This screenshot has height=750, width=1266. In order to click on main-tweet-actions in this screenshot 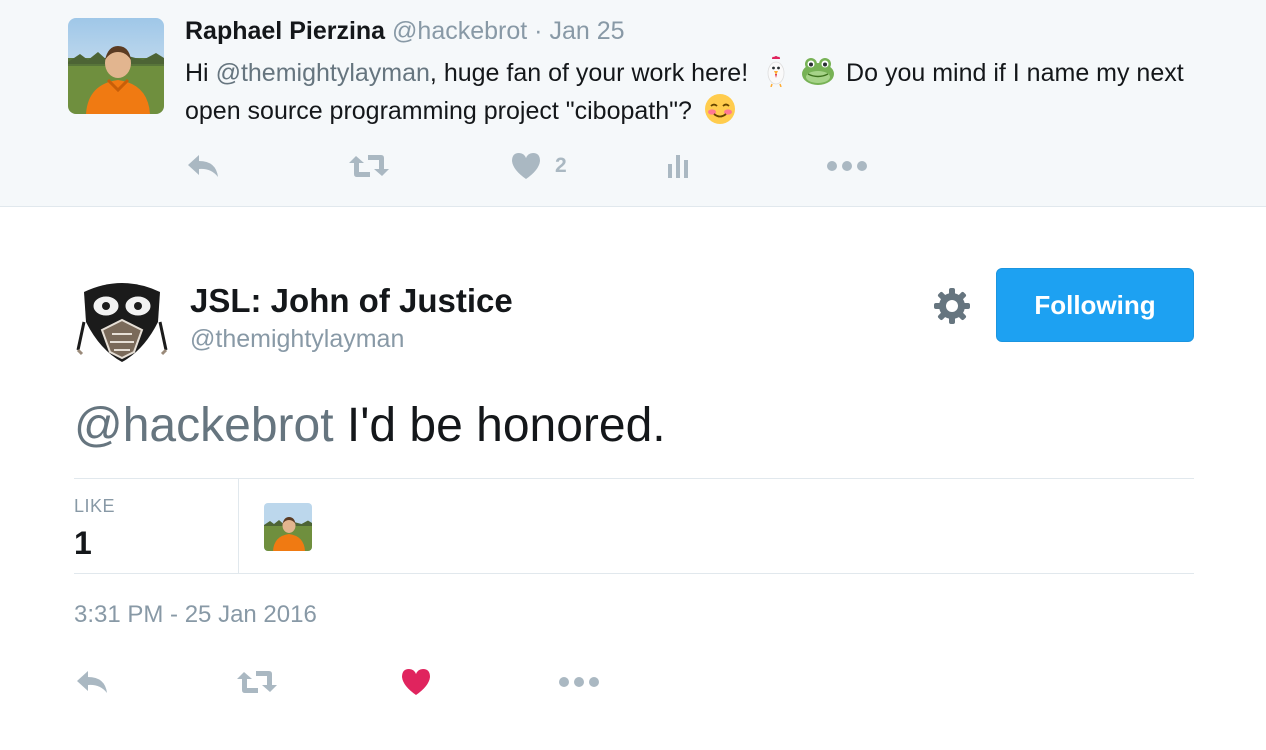, I will do `click(374, 682)`.